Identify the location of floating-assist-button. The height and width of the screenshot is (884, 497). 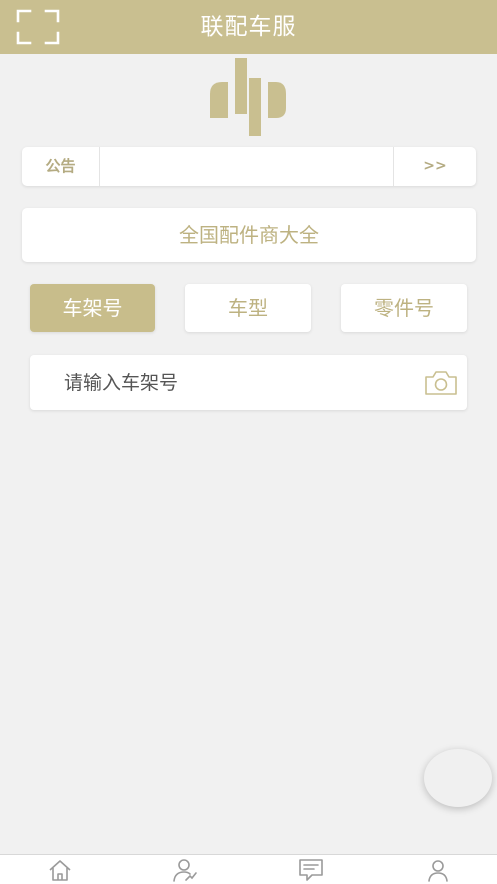
(458, 778).